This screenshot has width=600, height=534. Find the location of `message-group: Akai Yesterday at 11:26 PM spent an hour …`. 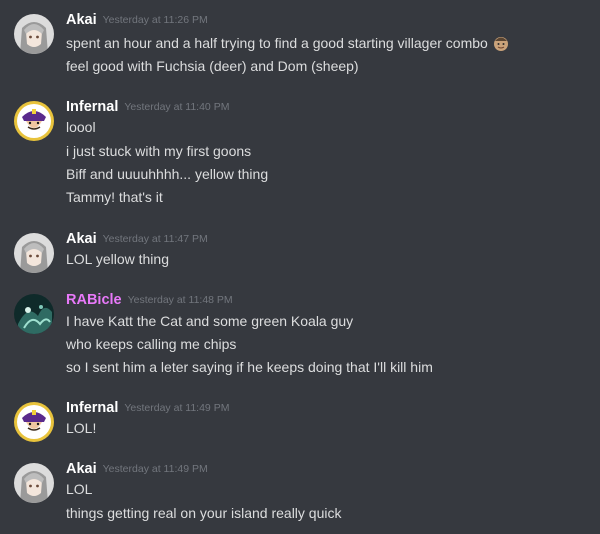

message-group: Akai Yesterday at 11:26 PM spent an hour … is located at coordinates (300, 43).